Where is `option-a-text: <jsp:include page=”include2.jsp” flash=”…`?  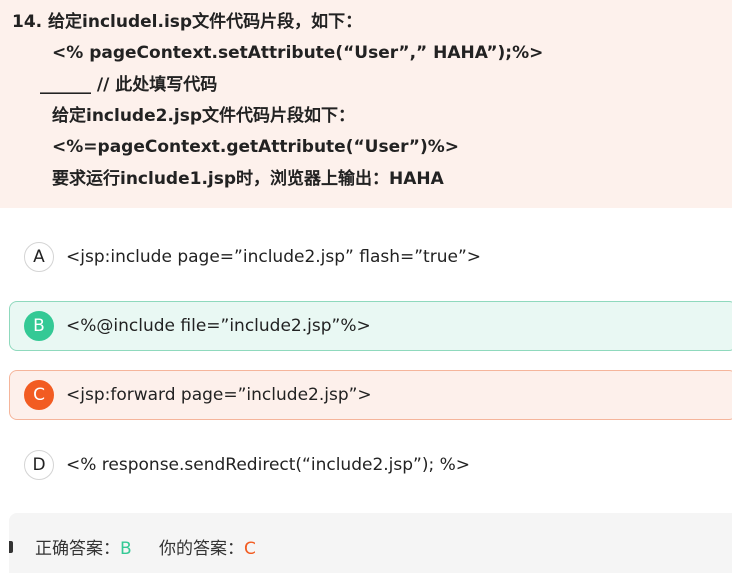
option-a-text: <jsp:include page=”include2.jsp” flash=”… is located at coordinates (273, 257).